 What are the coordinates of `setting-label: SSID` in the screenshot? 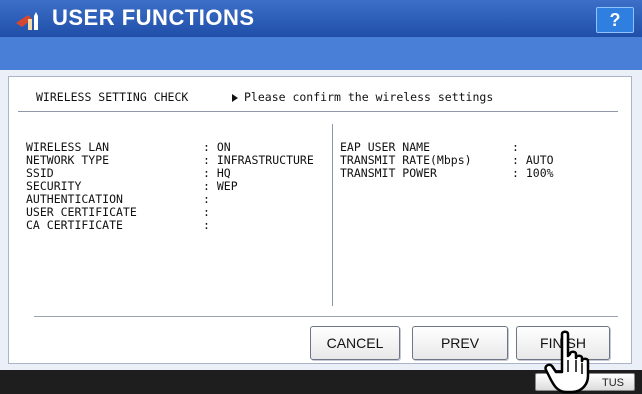 It's located at (40, 173).